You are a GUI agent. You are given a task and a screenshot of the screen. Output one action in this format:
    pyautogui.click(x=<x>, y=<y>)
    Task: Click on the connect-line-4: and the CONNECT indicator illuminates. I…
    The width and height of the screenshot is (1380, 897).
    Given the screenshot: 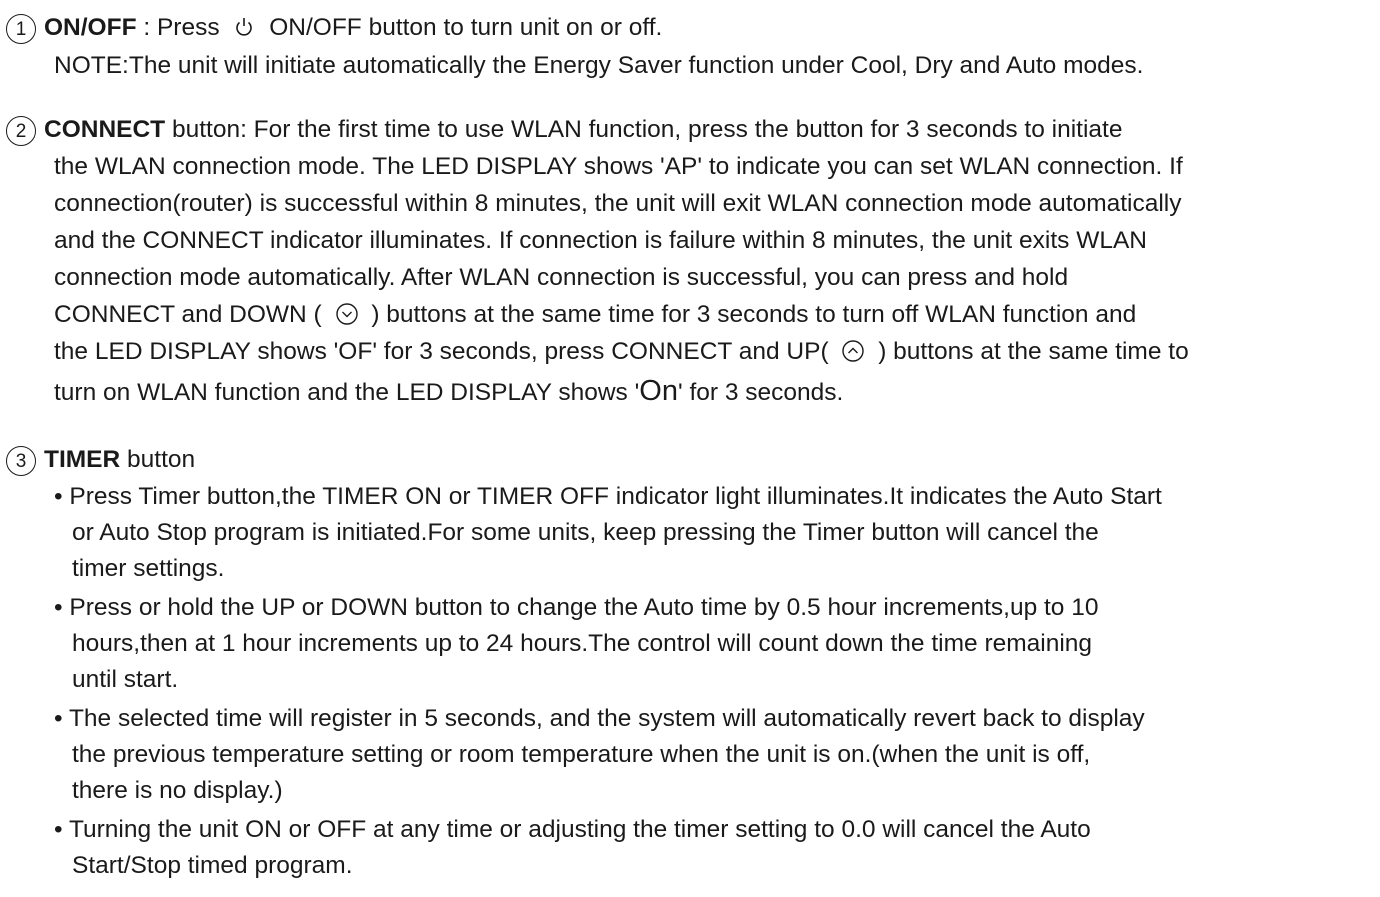 What is the action you would take?
    pyautogui.click(x=601, y=240)
    